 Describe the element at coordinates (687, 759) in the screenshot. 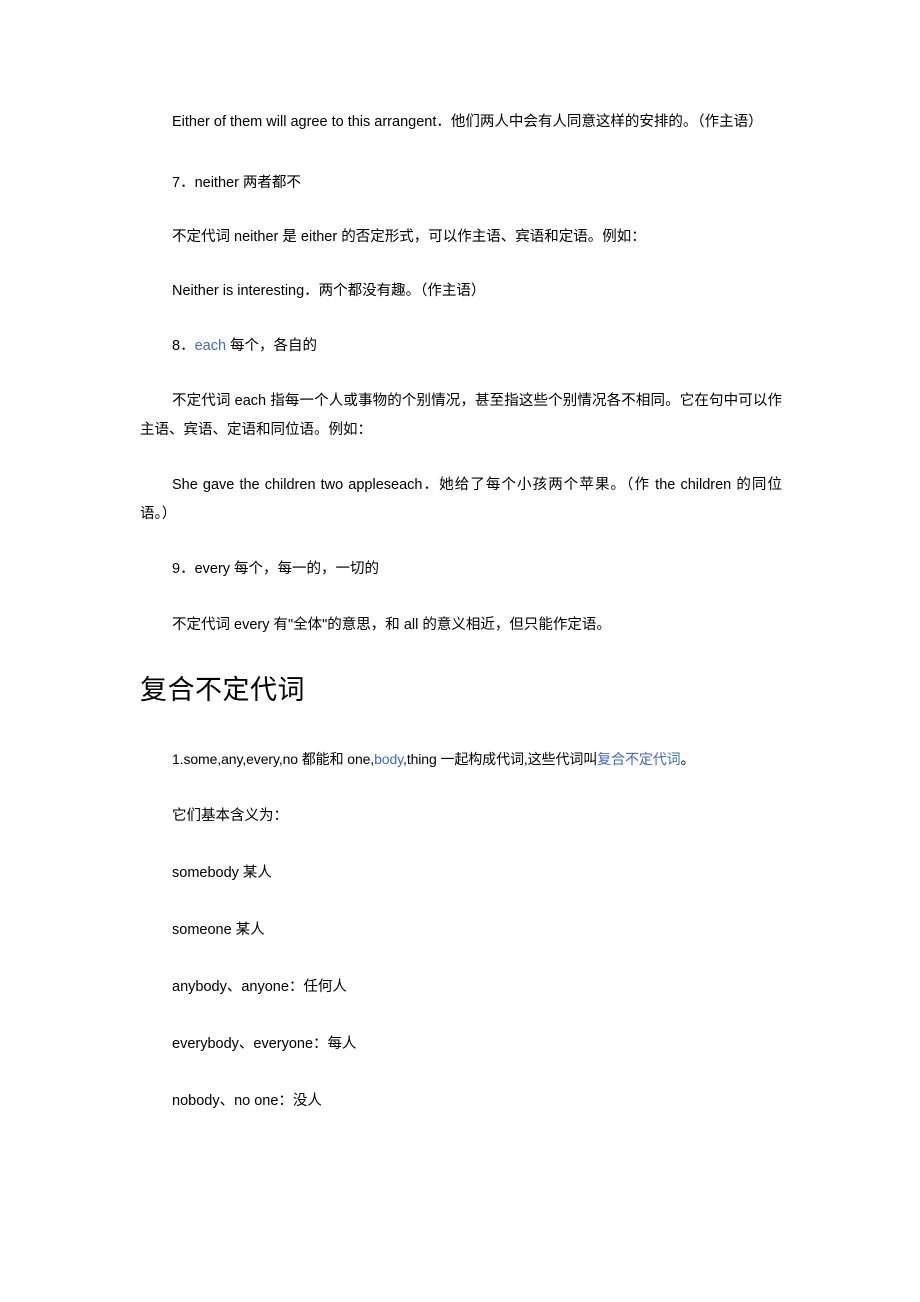

I see `compound-intro-text-3: 。` at that location.